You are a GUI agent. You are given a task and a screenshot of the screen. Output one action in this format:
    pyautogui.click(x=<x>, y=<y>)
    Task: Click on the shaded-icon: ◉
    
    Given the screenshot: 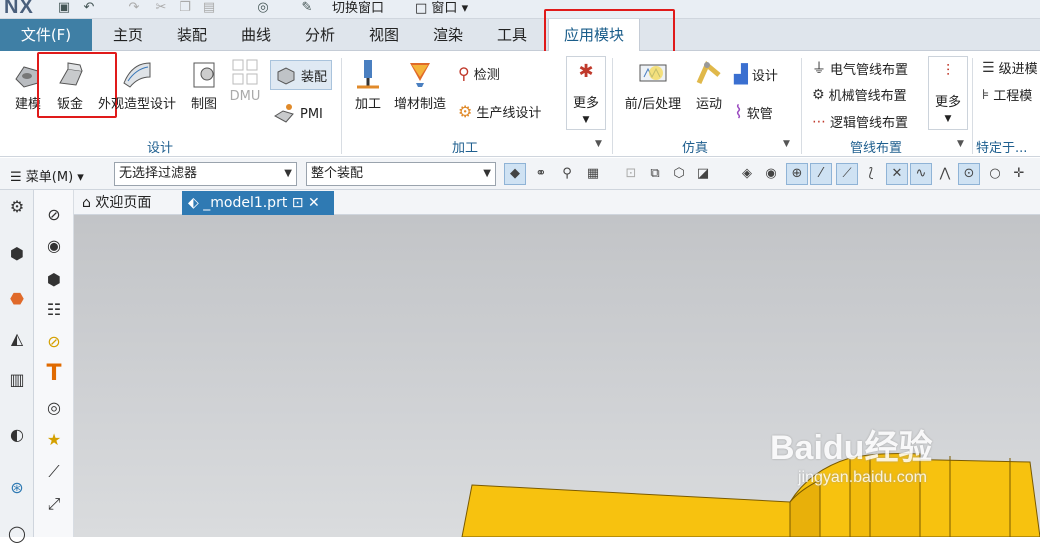 What is the action you would take?
    pyautogui.click(x=771, y=174)
    